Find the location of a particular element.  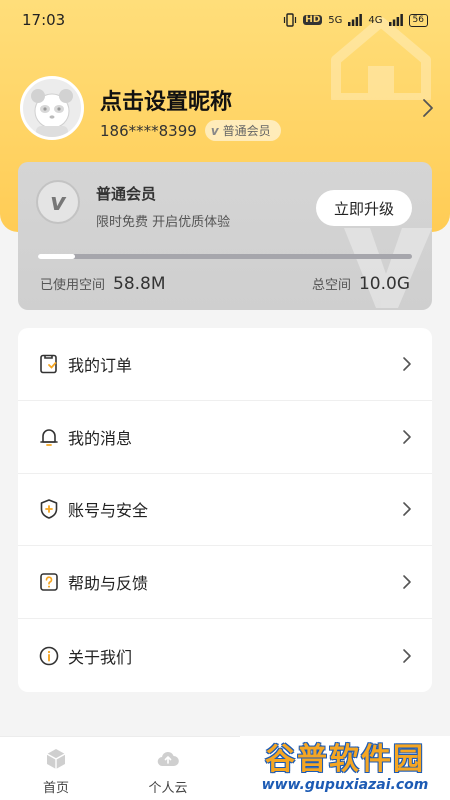

site-watermark: 谷普软件园 www.gupuxiazai.com is located at coordinates (345, 768).